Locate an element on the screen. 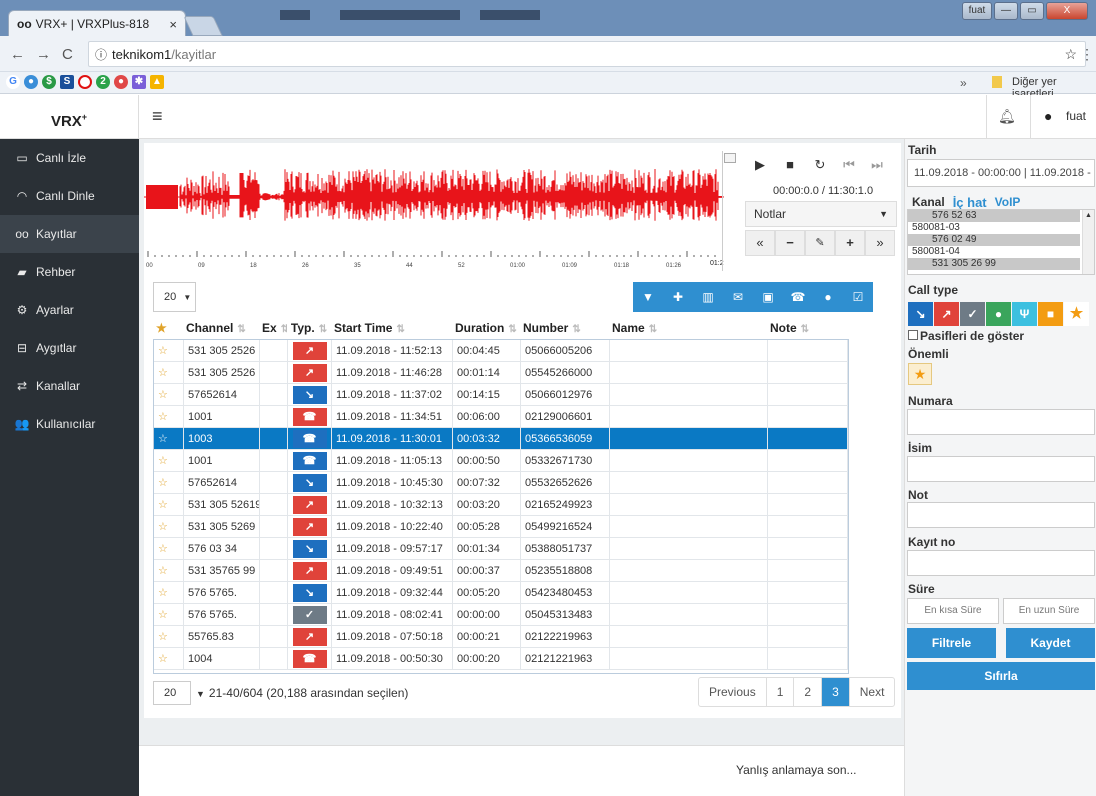 Image resolution: width=1096 pixels, height=796 pixels. stop-icon: ■ is located at coordinates (790, 166).